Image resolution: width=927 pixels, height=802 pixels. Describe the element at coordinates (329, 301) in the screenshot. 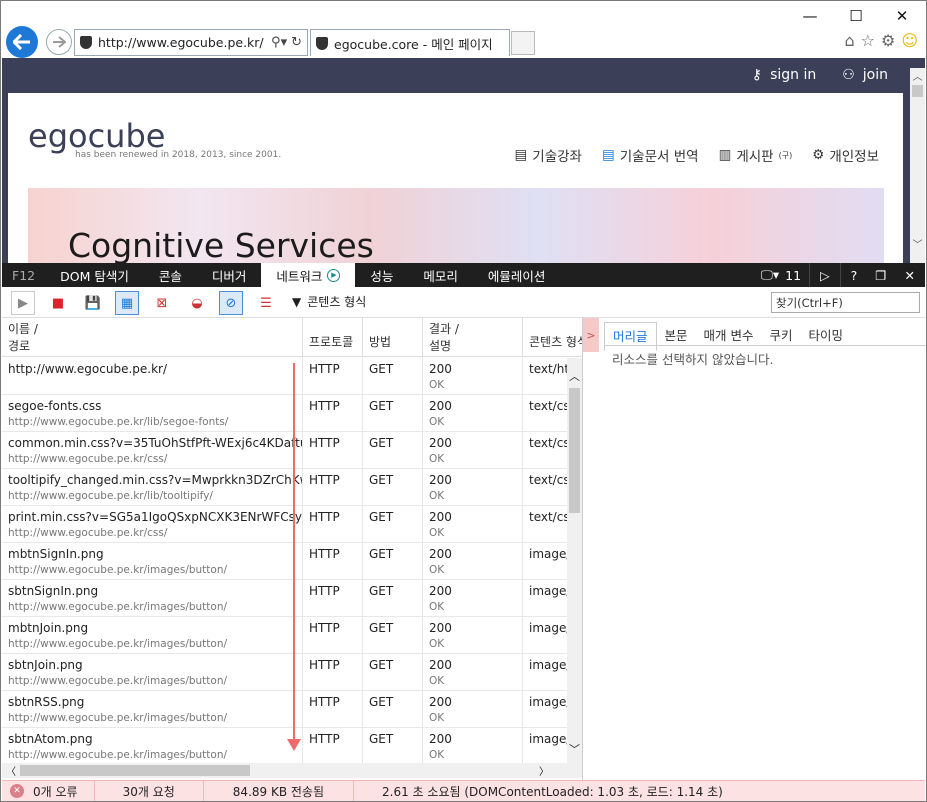

I see `content-type-filter: ▼ 콘텐츠 형식` at that location.